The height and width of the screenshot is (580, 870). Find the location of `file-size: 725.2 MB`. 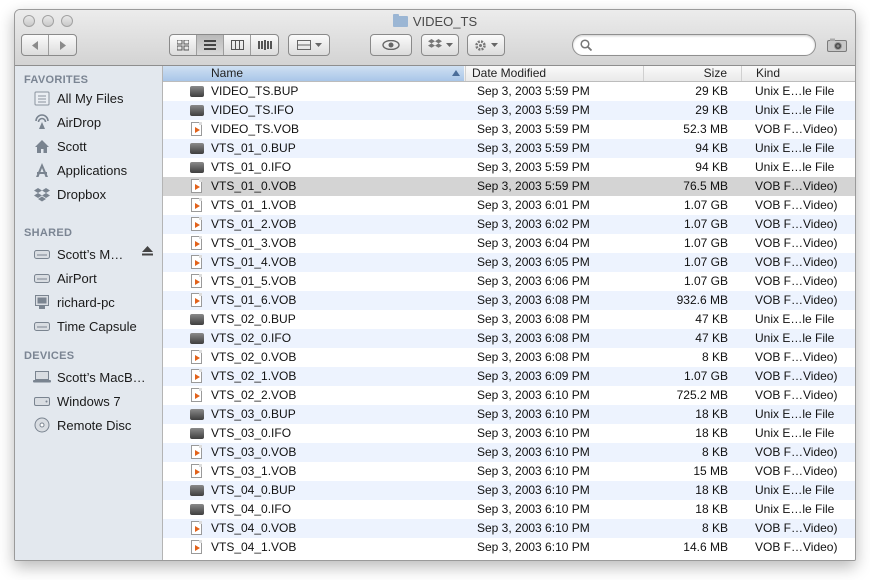

file-size: 725.2 MB is located at coordinates (702, 395).